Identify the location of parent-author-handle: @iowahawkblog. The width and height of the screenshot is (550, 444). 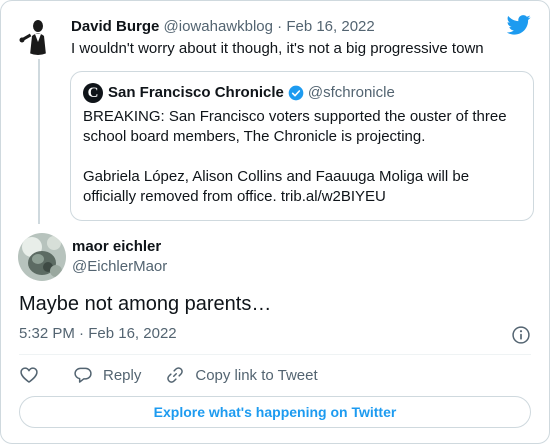
(218, 26).